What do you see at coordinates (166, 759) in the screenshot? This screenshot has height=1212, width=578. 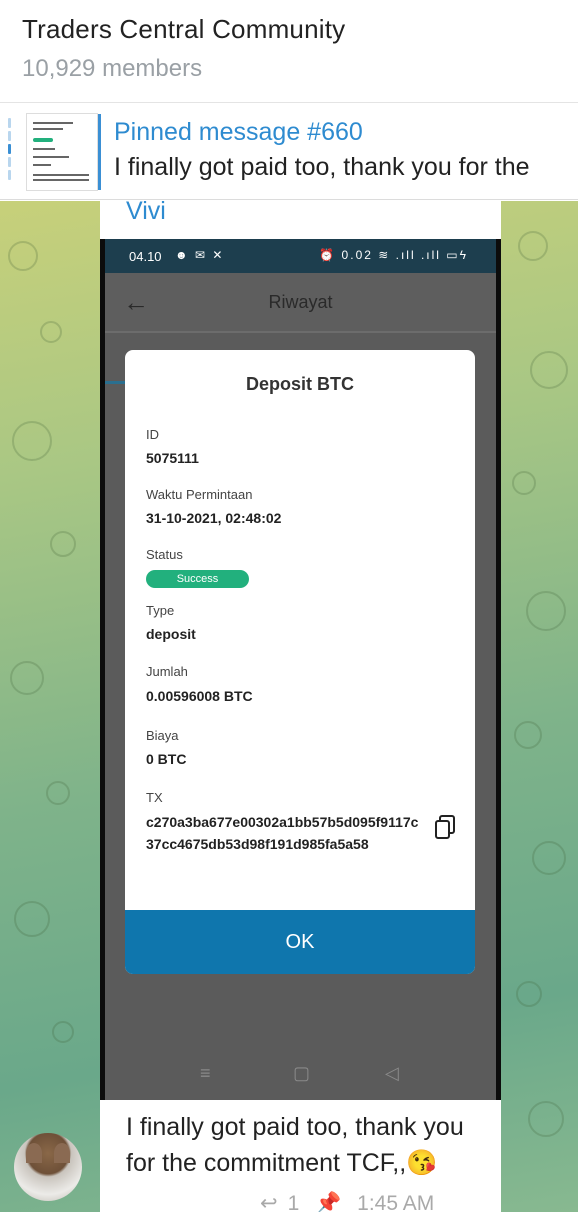 I see `fee-value: 0 BTC` at bounding box center [166, 759].